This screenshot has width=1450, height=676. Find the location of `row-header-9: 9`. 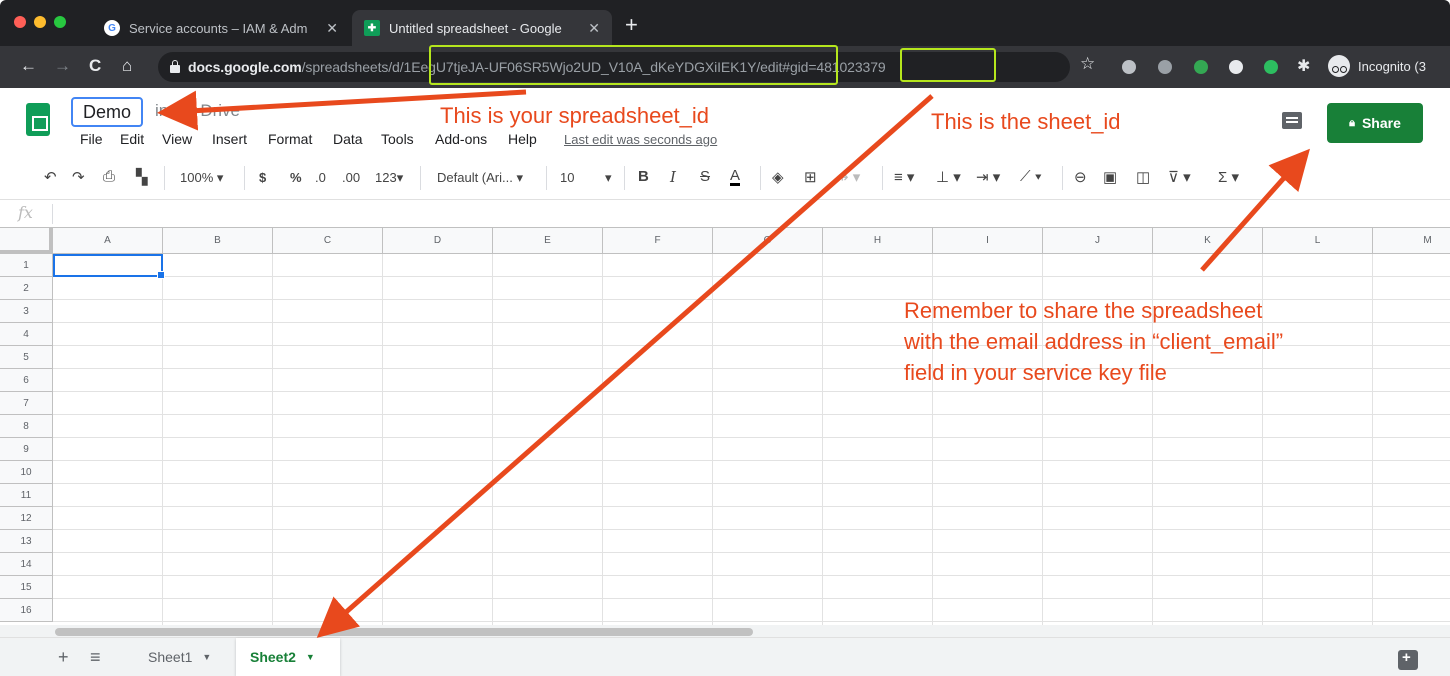

row-header-9: 9 is located at coordinates (26, 449).